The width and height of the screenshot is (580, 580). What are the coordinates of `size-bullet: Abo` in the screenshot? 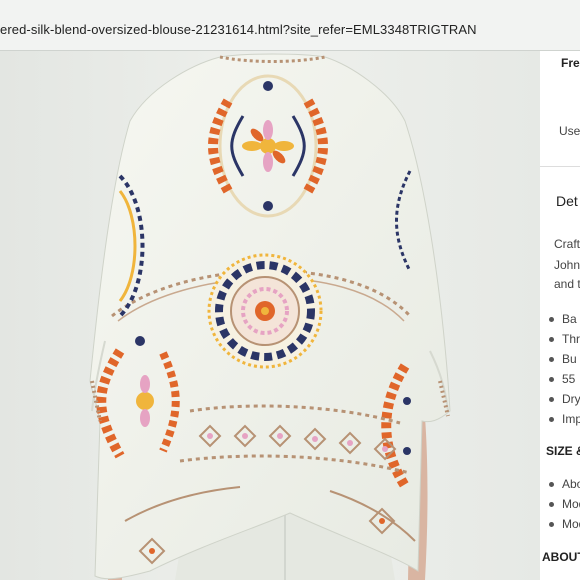 It's located at (564, 484).